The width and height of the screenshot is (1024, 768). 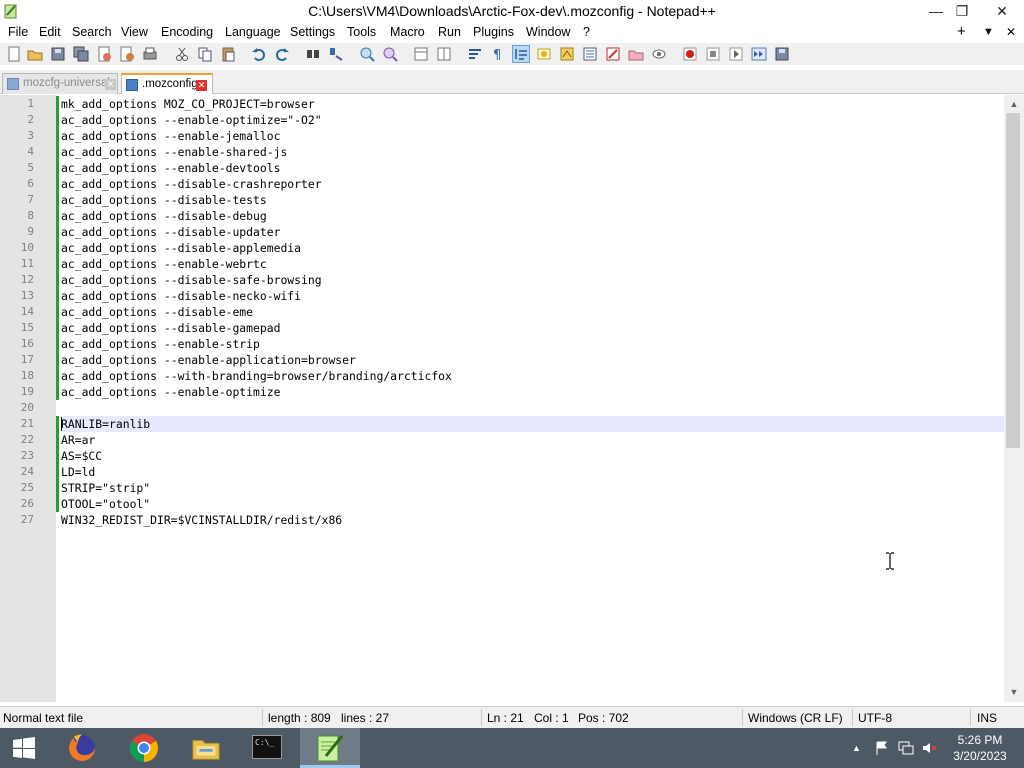 What do you see at coordinates (421, 54) in the screenshot?
I see `sync-vertical-icon` at bounding box center [421, 54].